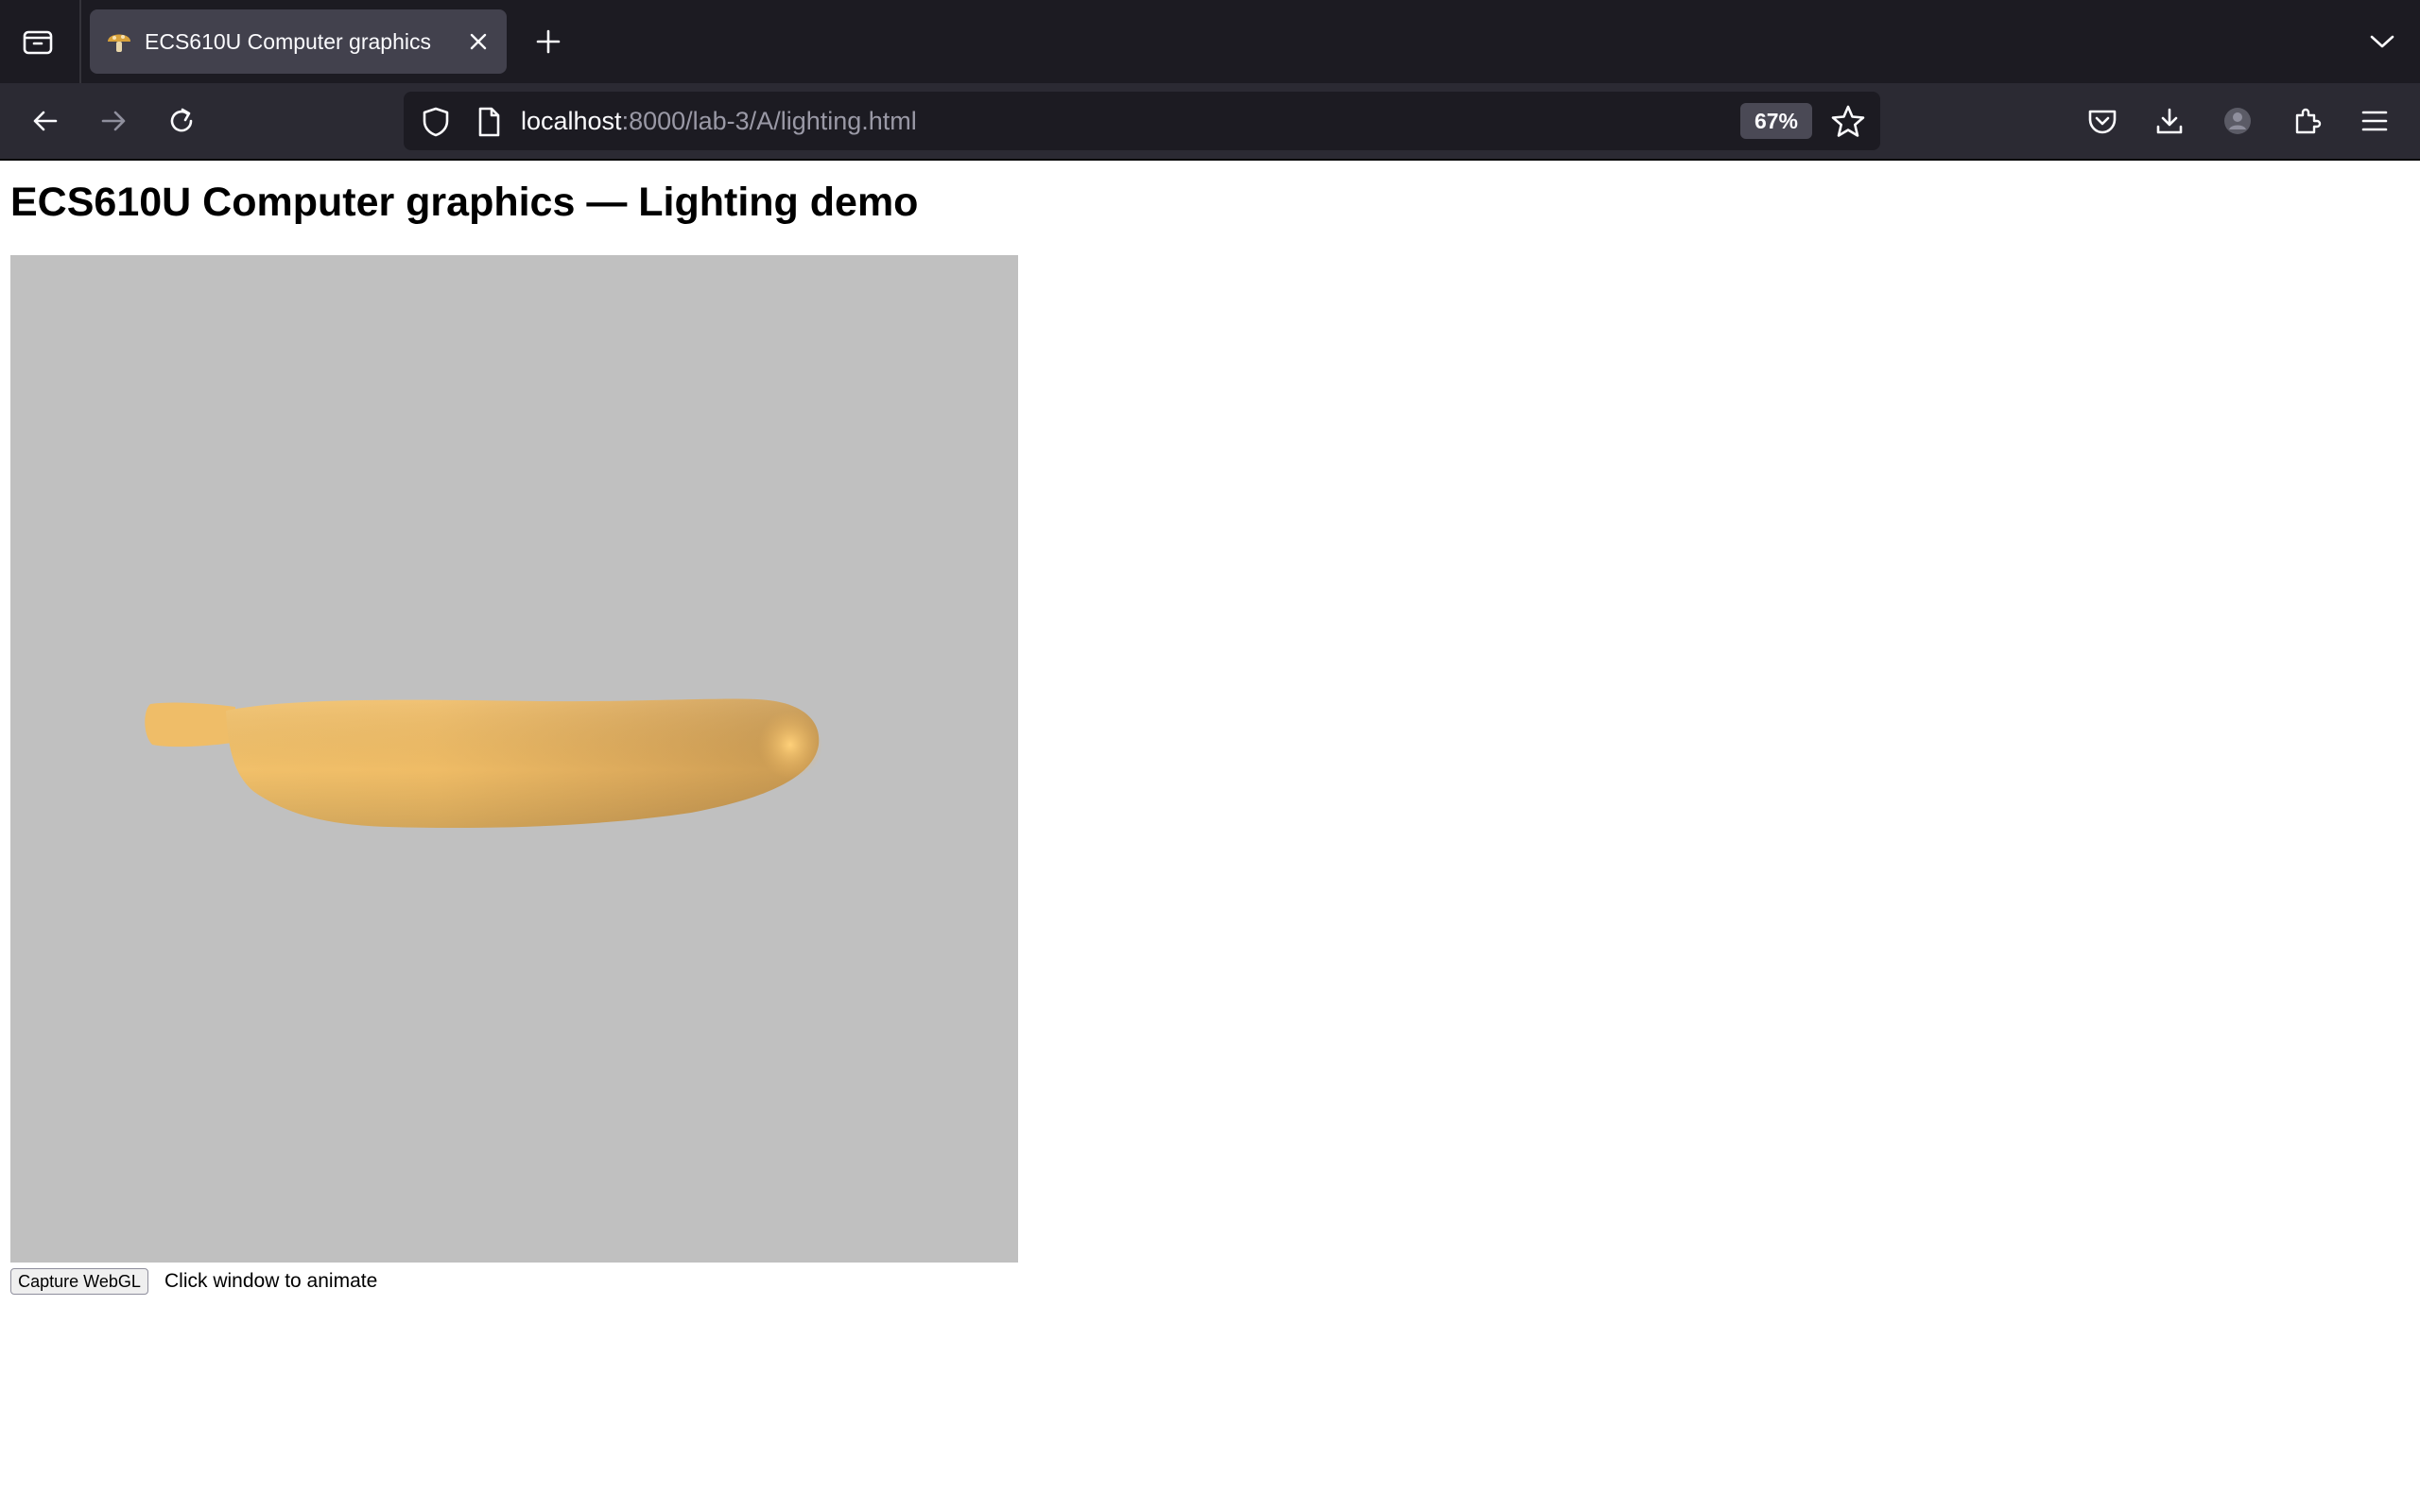  Describe the element at coordinates (571, 121) in the screenshot. I see `url-host: localhost` at that location.